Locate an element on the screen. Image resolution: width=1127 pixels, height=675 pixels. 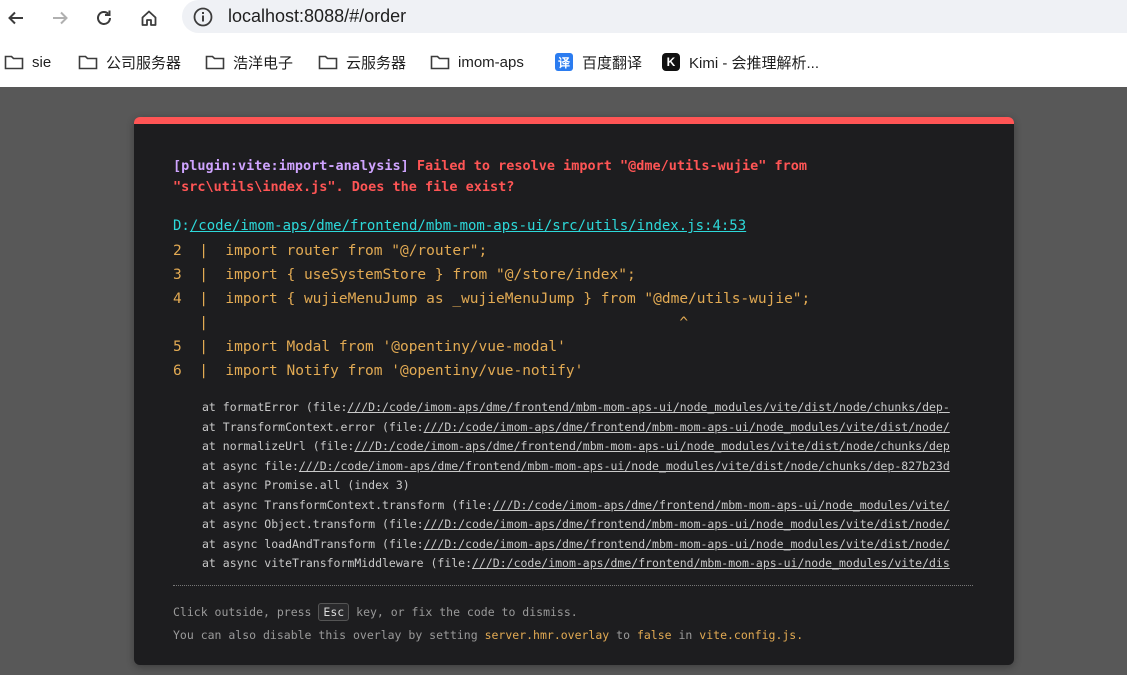
tip-text: in is located at coordinates (685, 635).